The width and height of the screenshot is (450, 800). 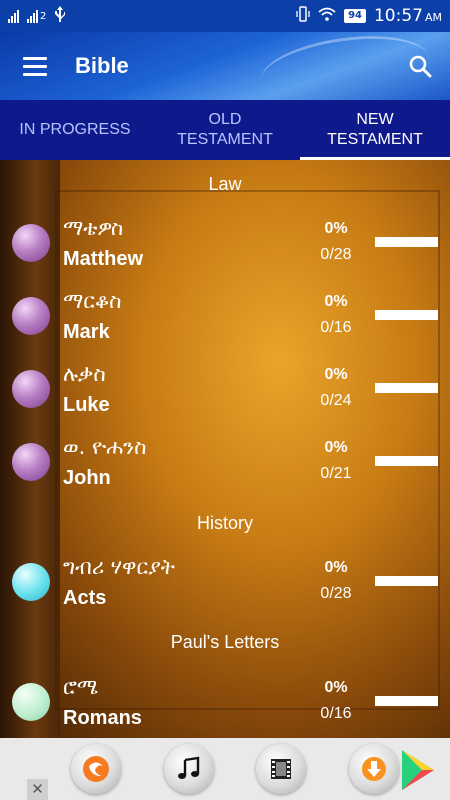 I want to click on battery-indicator: 94, so click(x=355, y=16).